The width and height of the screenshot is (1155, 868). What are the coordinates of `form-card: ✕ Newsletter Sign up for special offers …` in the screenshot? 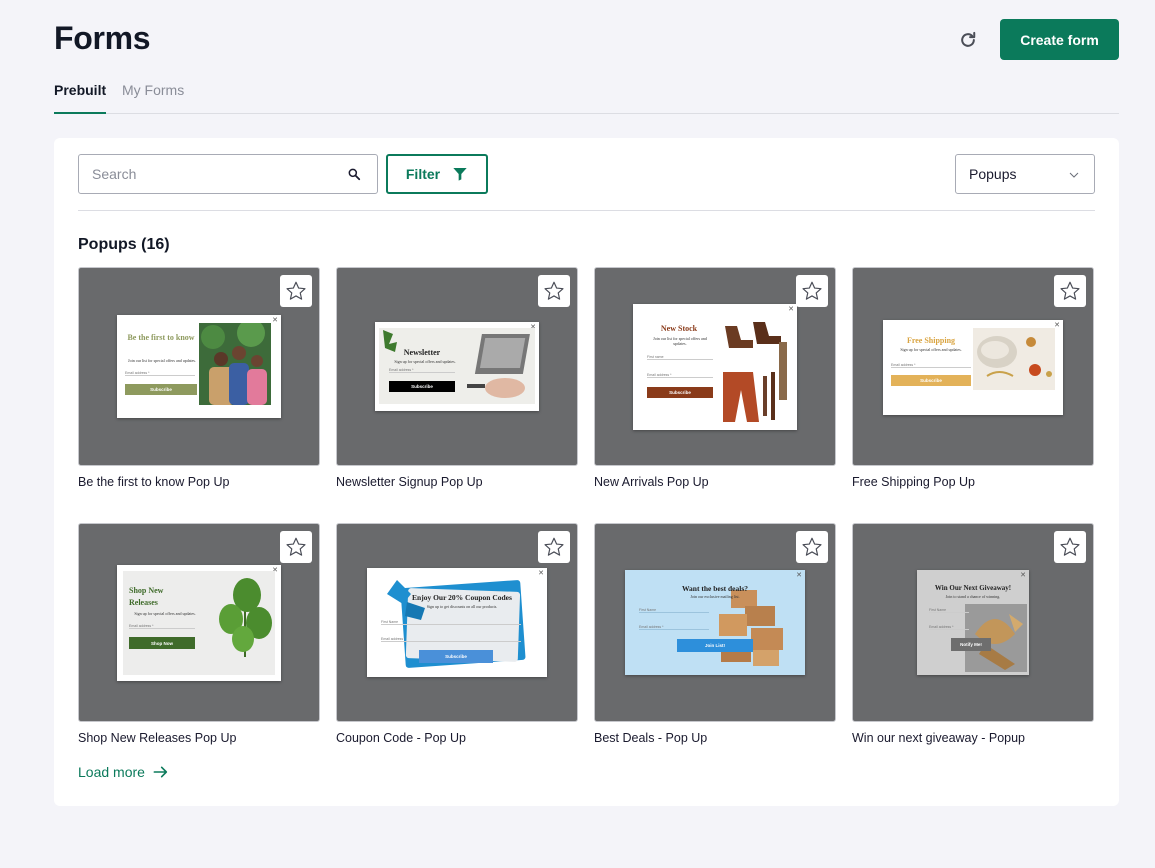 It's located at (457, 378).